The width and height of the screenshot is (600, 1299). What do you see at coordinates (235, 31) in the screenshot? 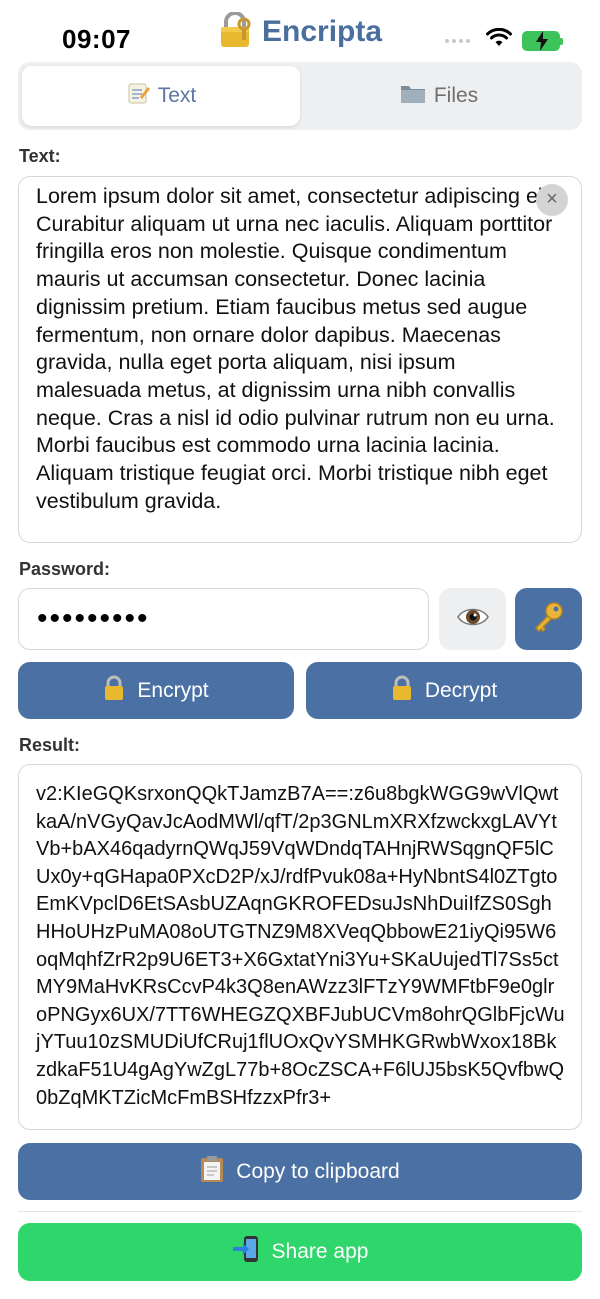
I see `lock-with-key-icon` at bounding box center [235, 31].